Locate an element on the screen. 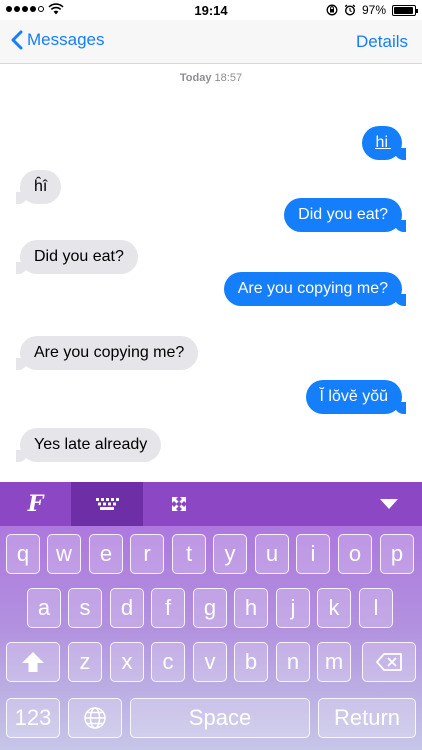  keyboard-button is located at coordinates (107, 504).